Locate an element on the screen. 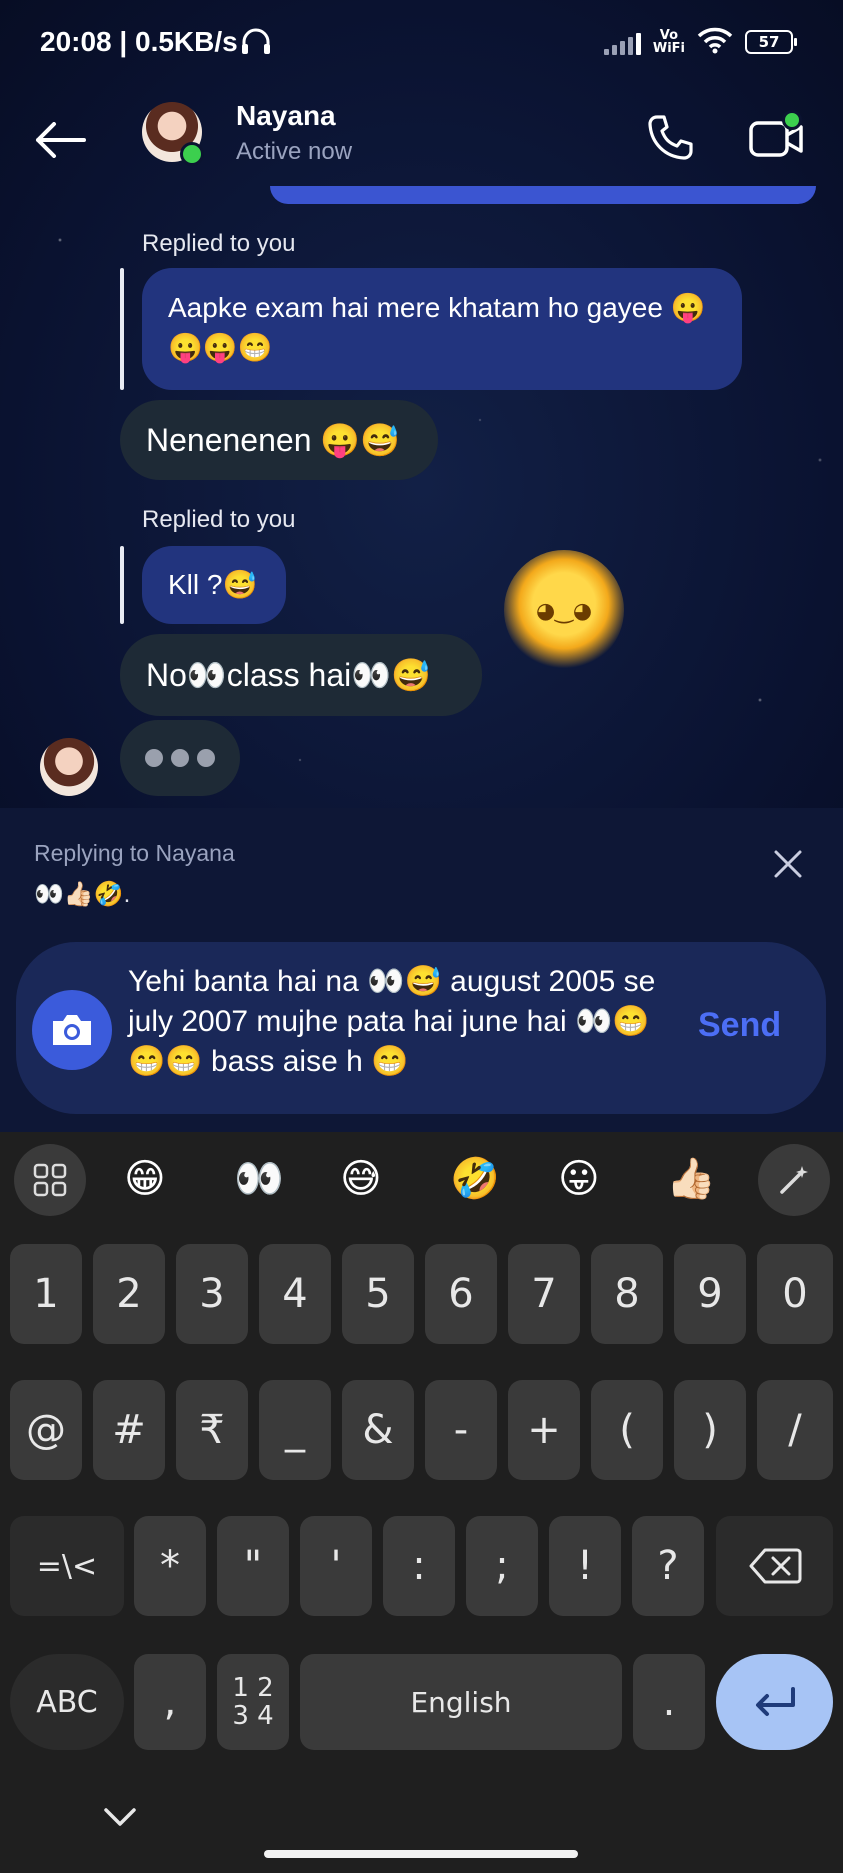 This screenshot has width=843, height=1873. key-comma: , is located at coordinates (170, 1702).